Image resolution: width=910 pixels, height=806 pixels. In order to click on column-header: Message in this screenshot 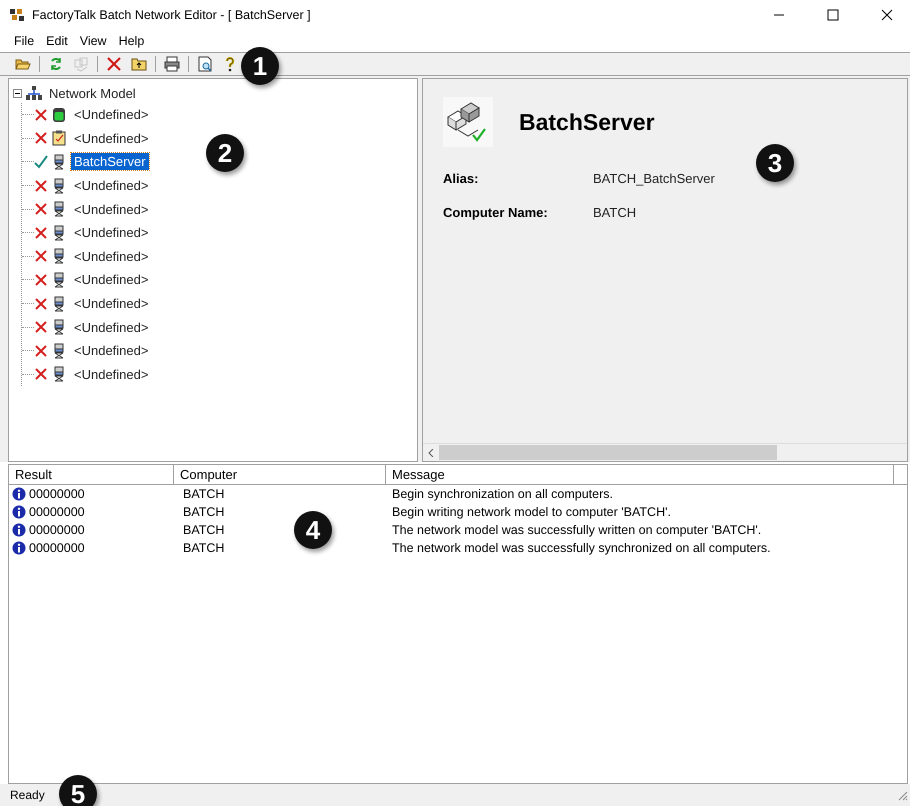, I will do `click(640, 474)`.